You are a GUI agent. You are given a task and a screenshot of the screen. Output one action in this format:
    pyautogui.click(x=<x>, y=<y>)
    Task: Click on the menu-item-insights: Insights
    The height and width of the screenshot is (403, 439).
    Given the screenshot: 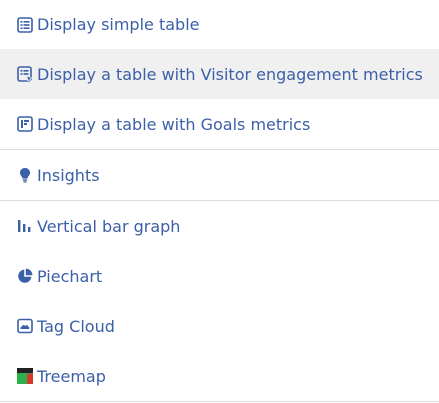 What is the action you would take?
    pyautogui.click(x=219, y=175)
    